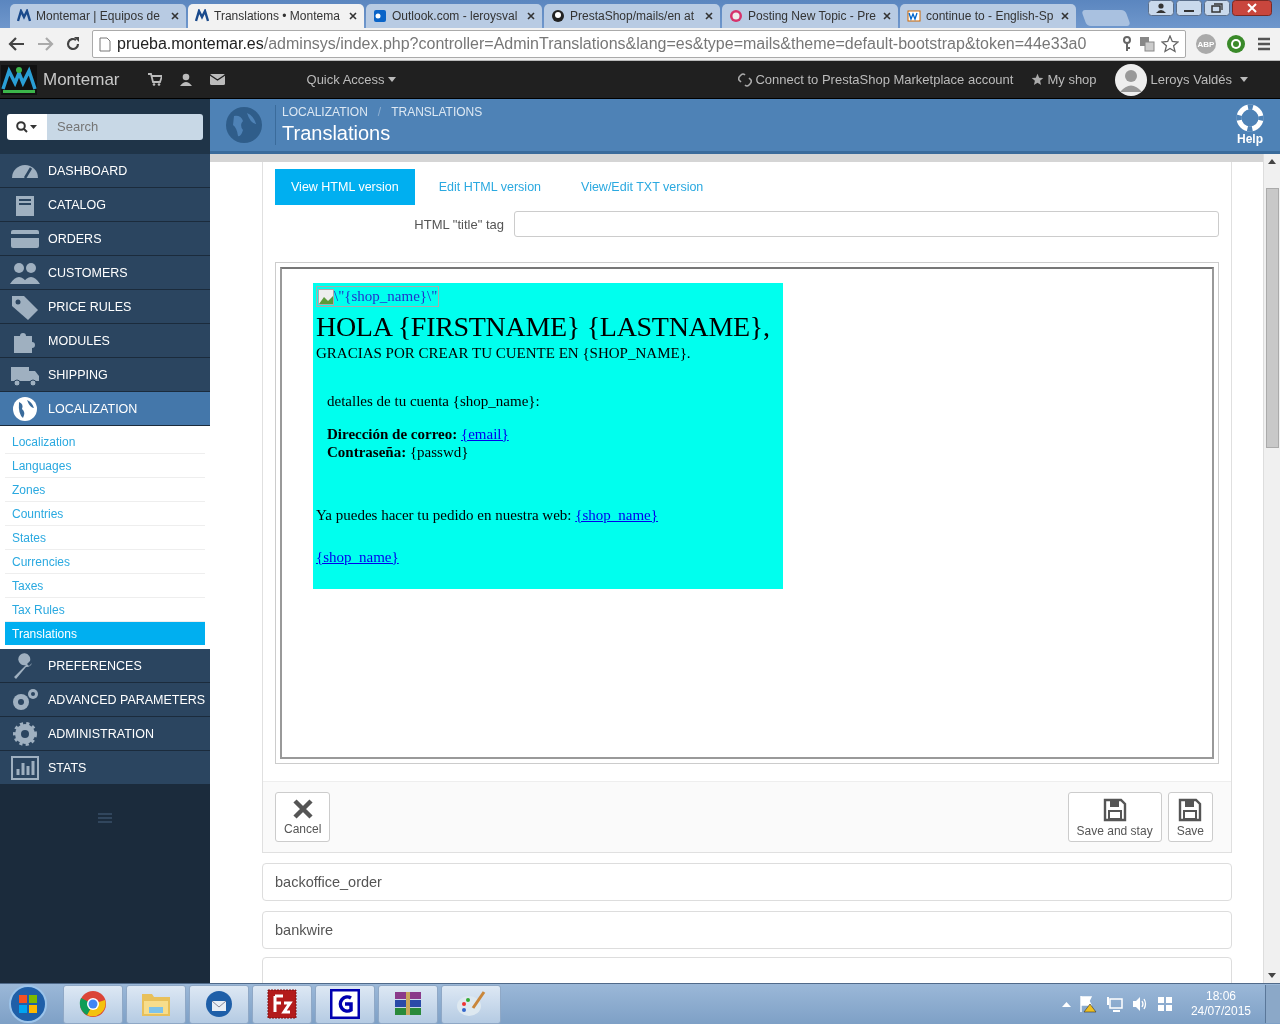 The height and width of the screenshot is (1024, 1280). What do you see at coordinates (434, 401) in the screenshot?
I see `email-text: detalles de tu cuenta {shop_name}:` at bounding box center [434, 401].